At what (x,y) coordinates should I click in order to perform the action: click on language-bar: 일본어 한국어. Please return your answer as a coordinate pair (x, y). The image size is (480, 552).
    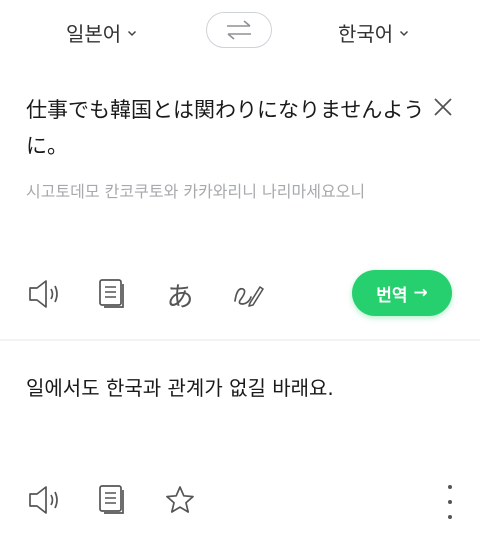
    Looking at the image, I should click on (240, 31).